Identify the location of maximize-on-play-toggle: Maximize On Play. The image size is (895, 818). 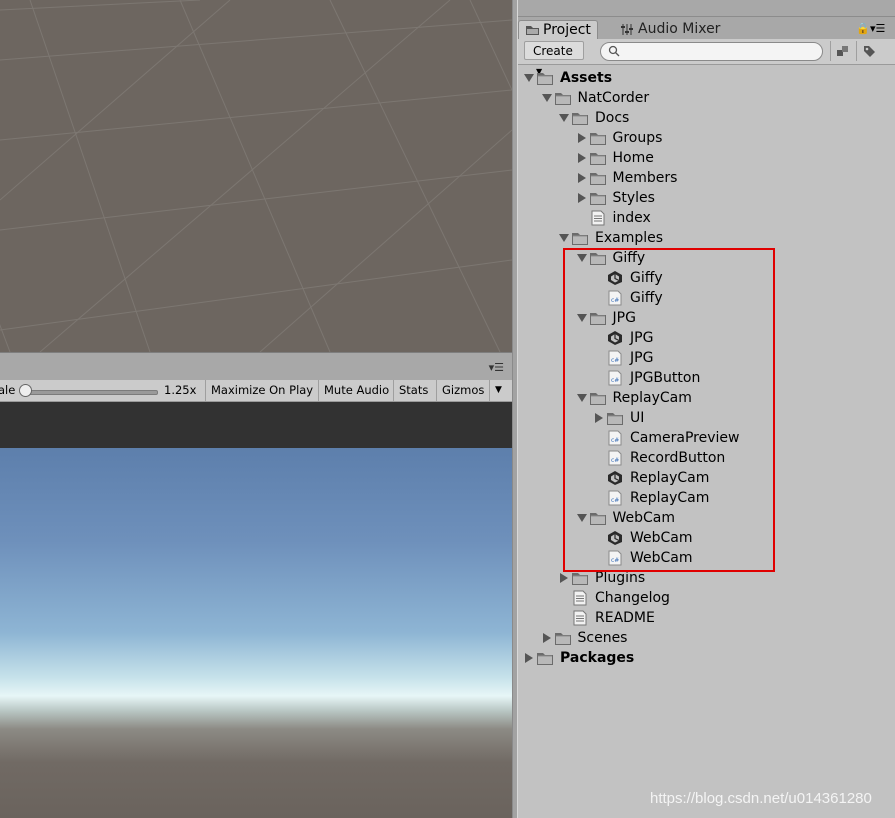
(261, 390).